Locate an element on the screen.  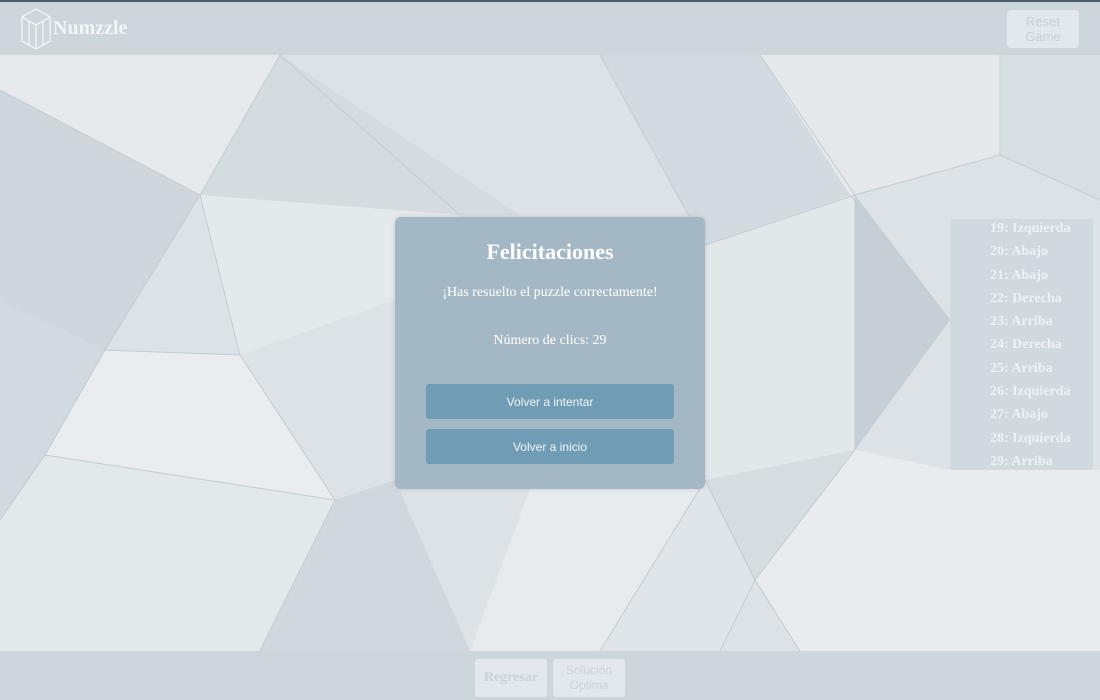
move-item: 27: Abajo is located at coordinates (1019, 415).